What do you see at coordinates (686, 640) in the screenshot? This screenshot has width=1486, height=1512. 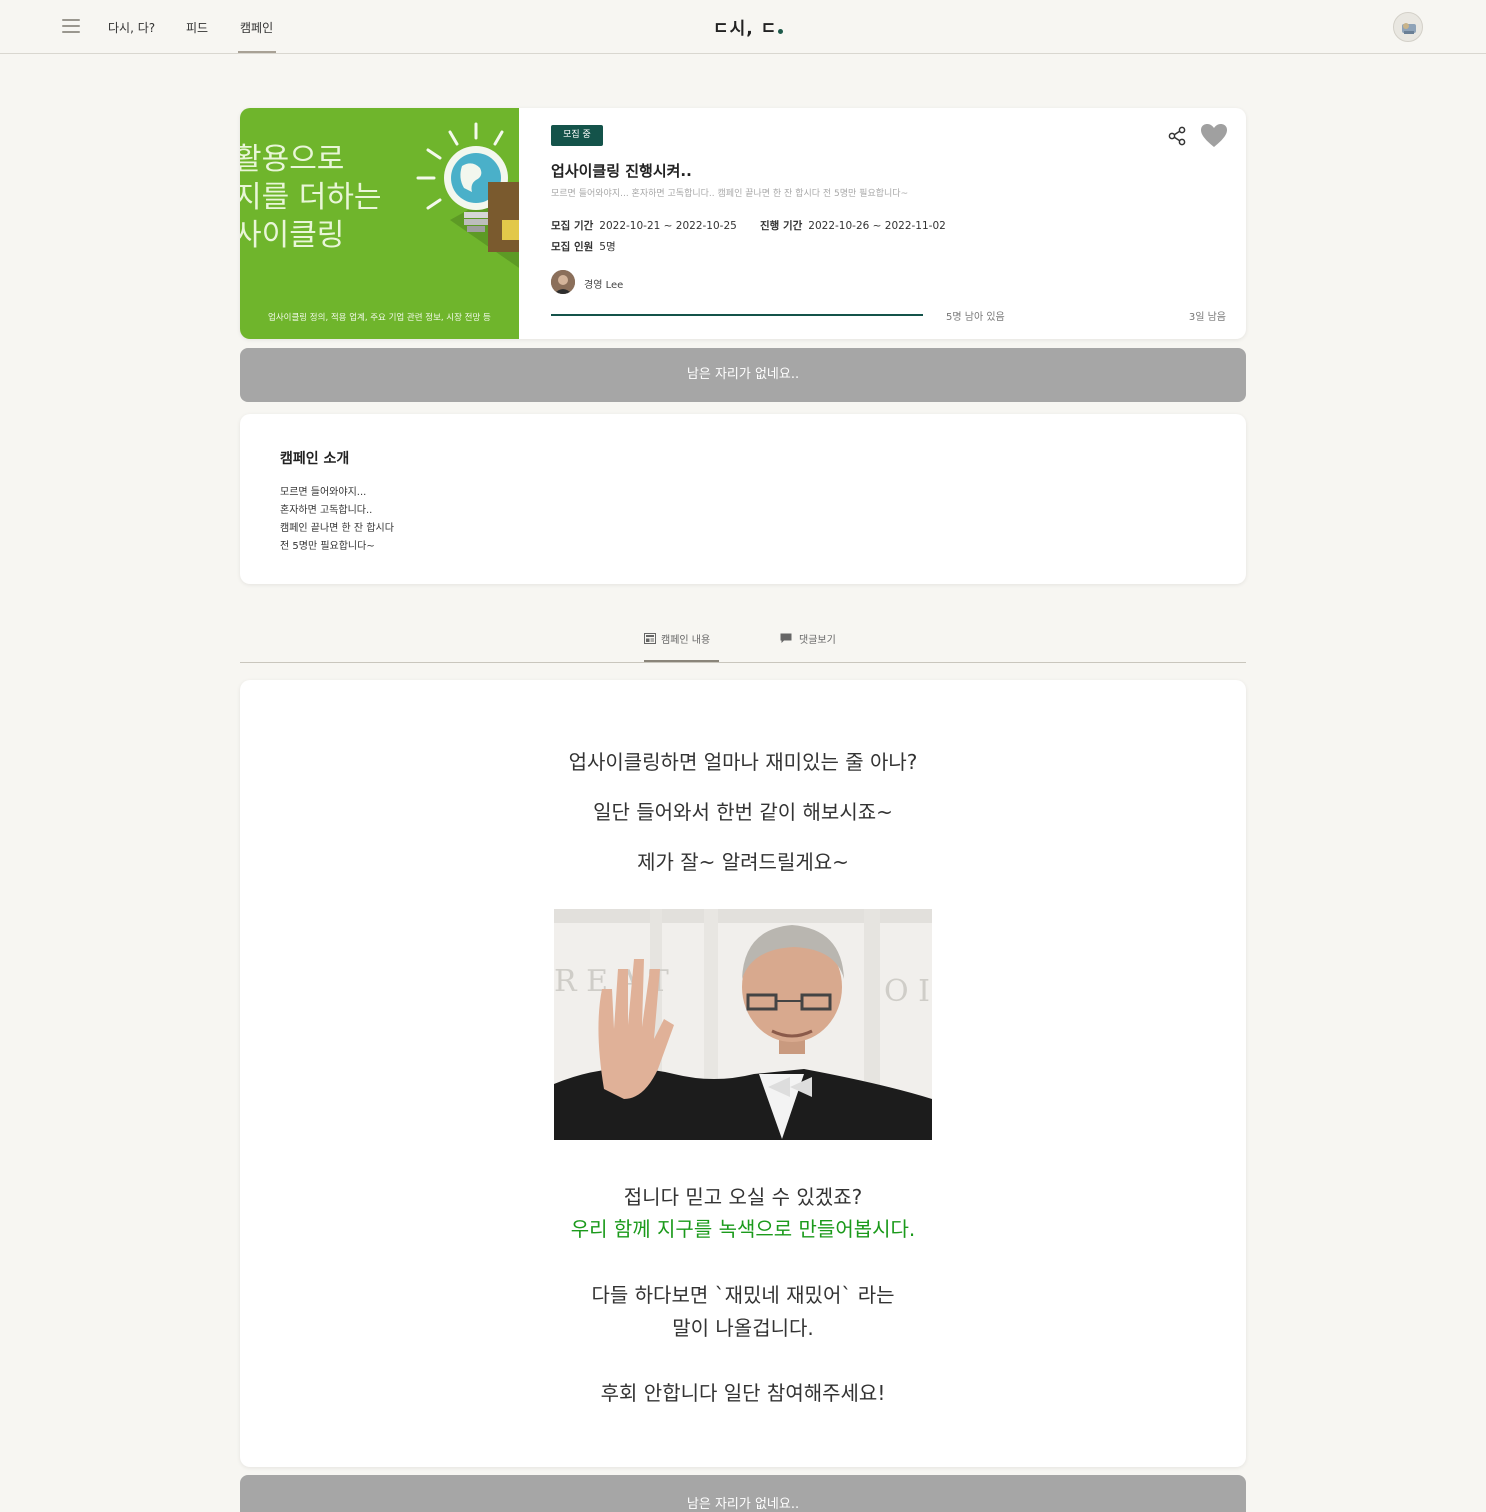 I see `tab-label: 캠페인 내용` at bounding box center [686, 640].